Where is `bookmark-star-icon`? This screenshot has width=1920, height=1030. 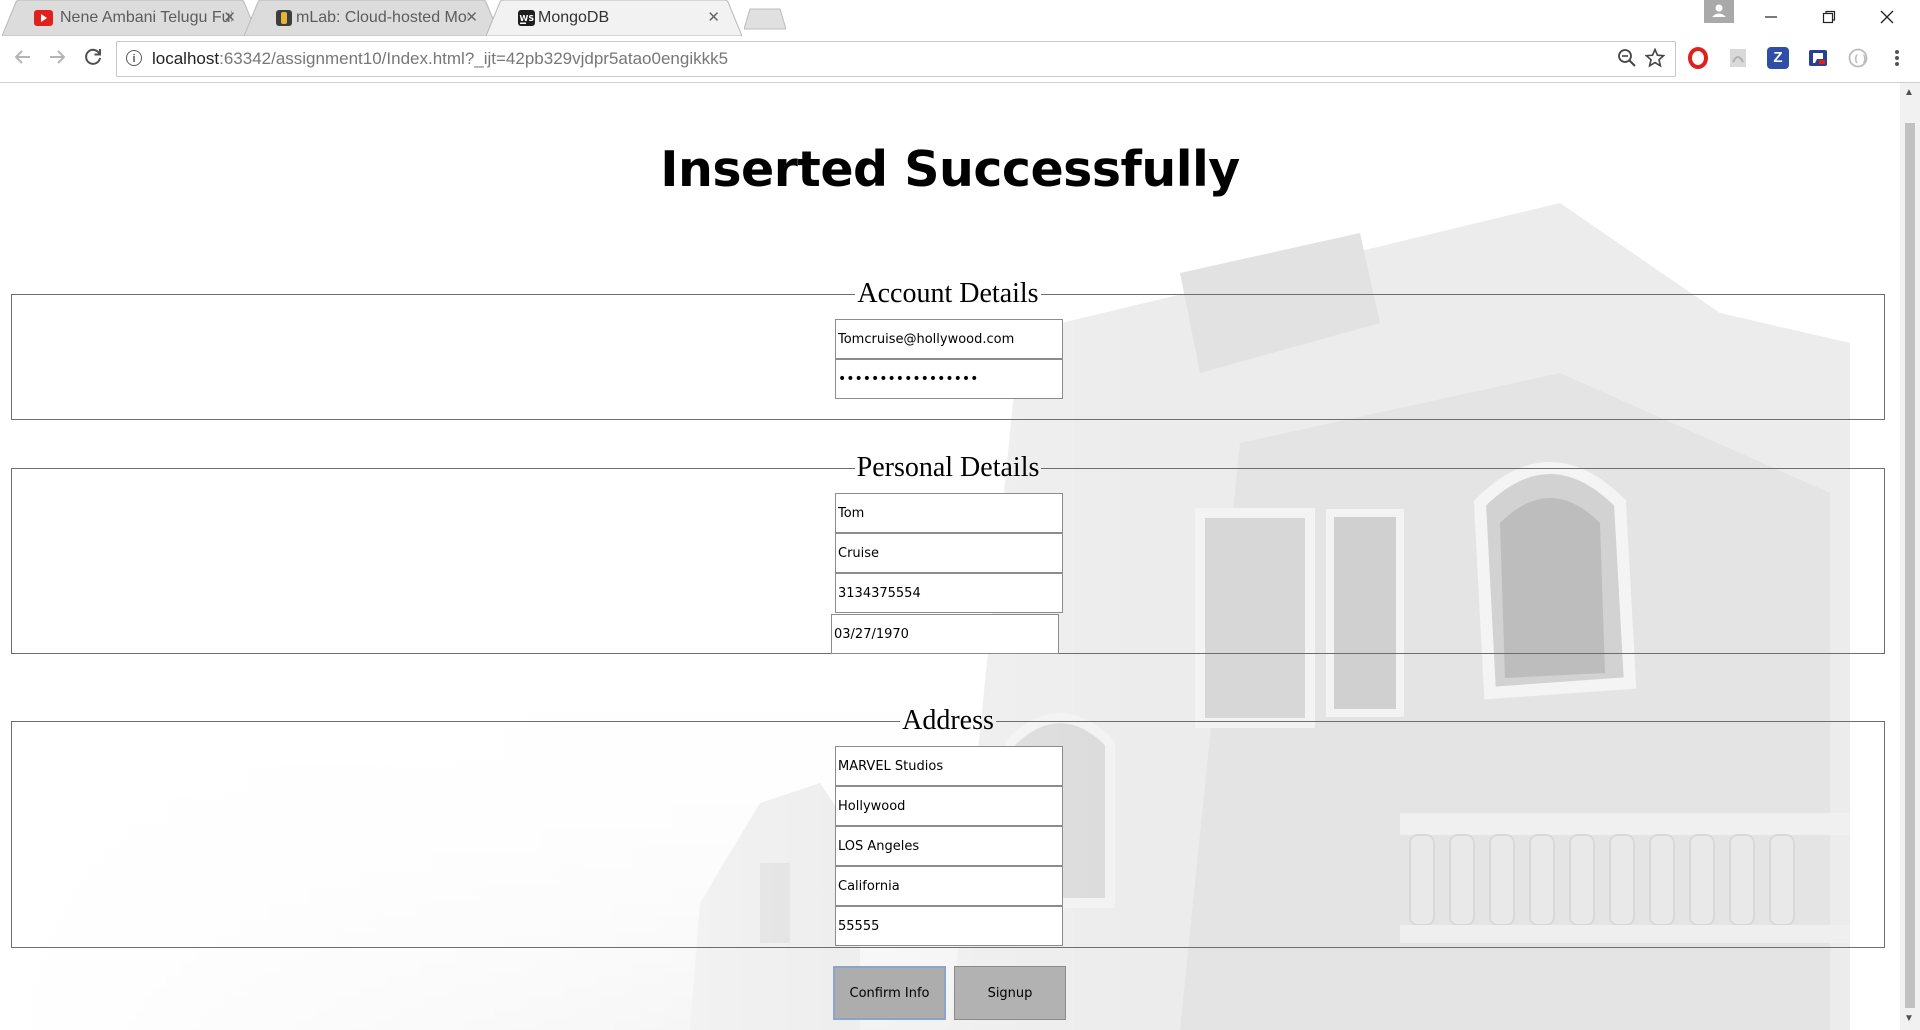 bookmark-star-icon is located at coordinates (1655, 60).